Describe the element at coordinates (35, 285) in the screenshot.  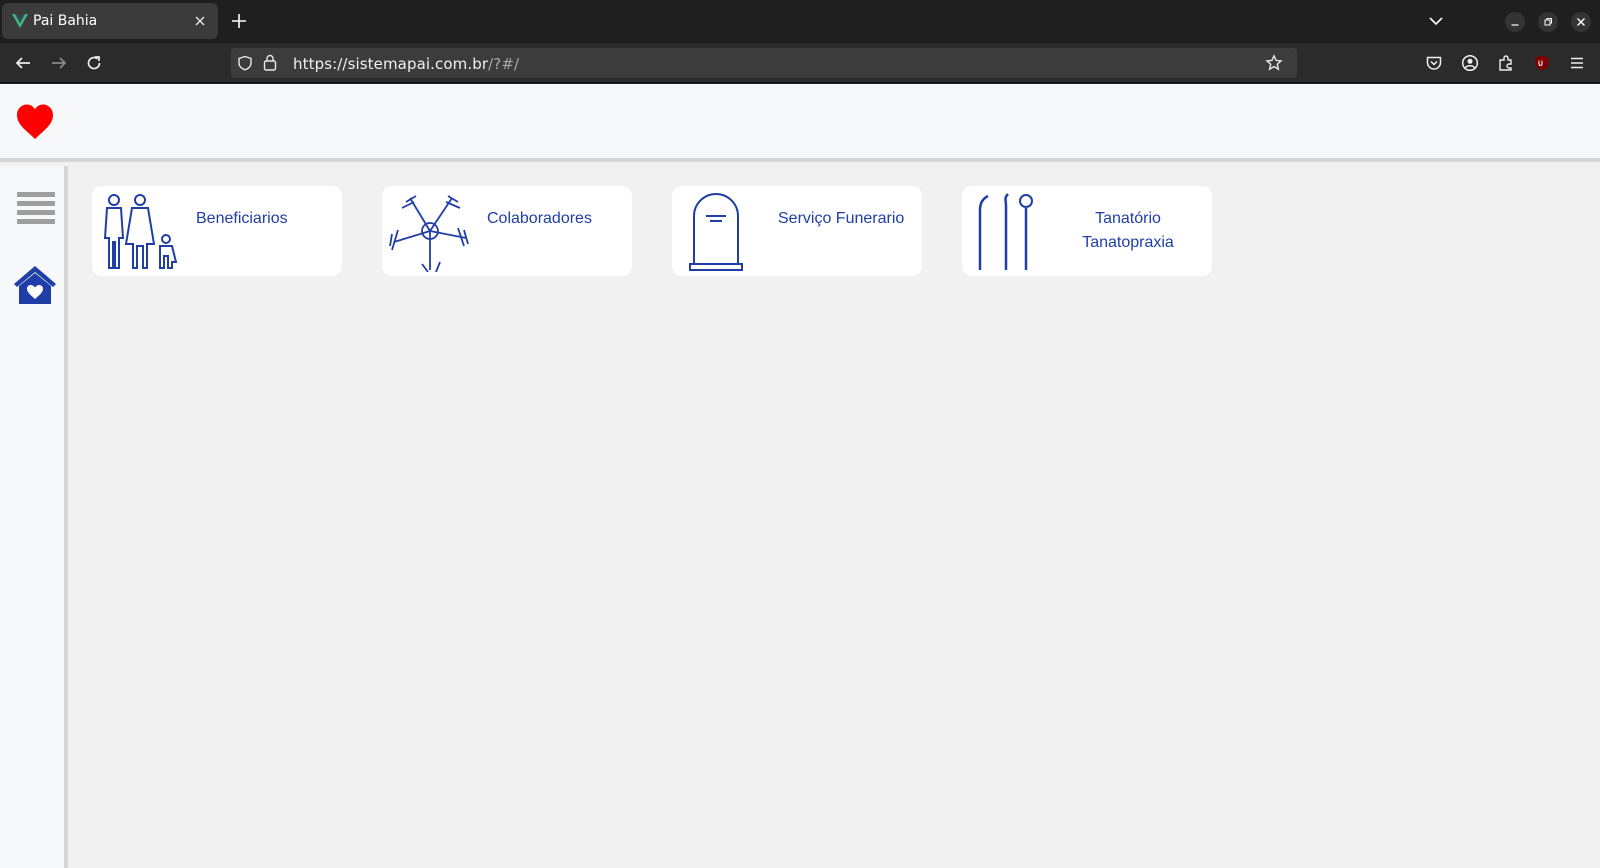
I see `home-heart-icon` at that location.